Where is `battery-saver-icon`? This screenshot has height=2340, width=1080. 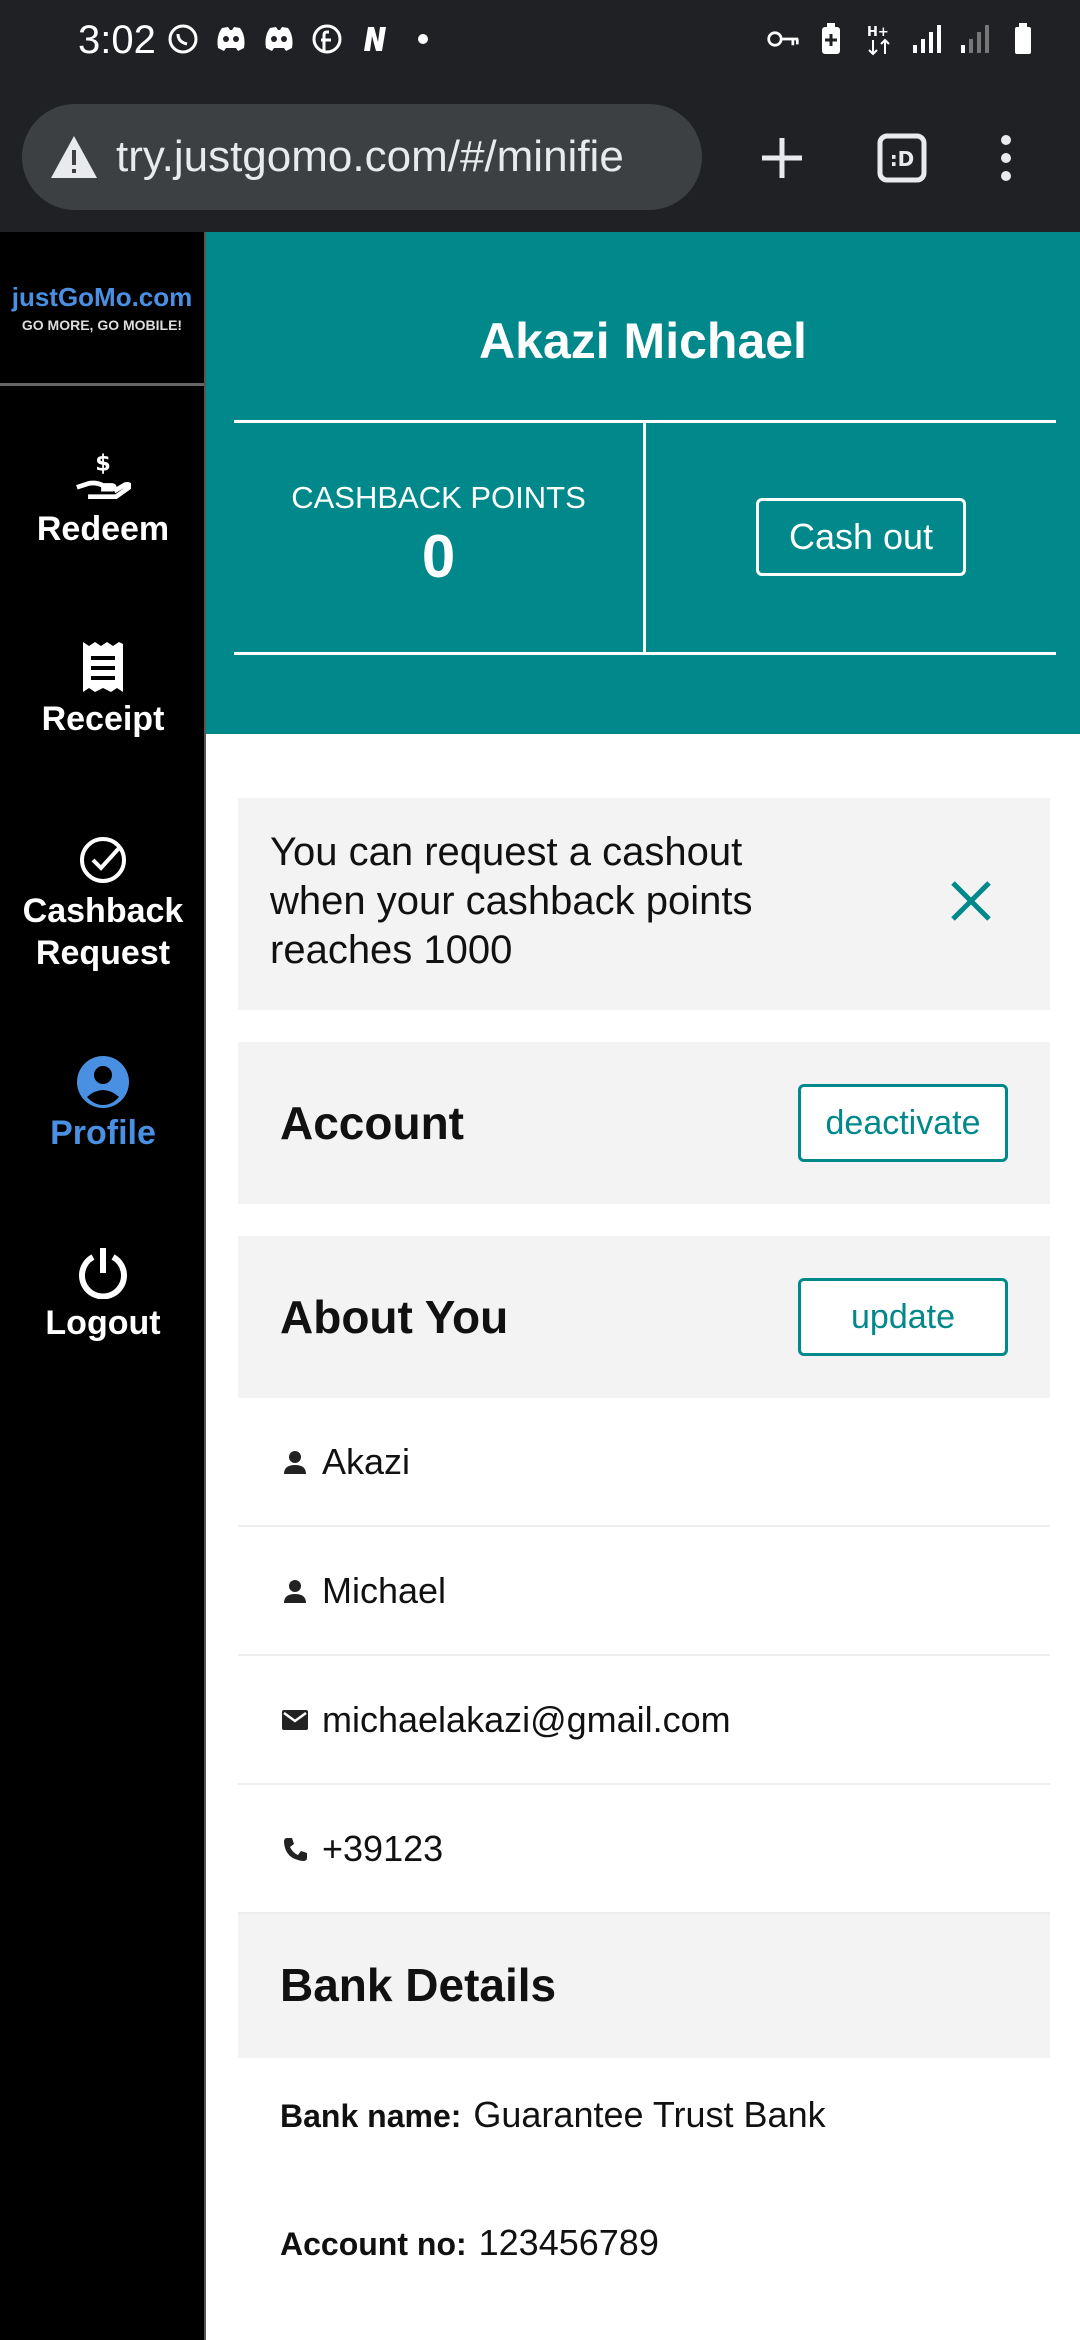 battery-saver-icon is located at coordinates (831, 39).